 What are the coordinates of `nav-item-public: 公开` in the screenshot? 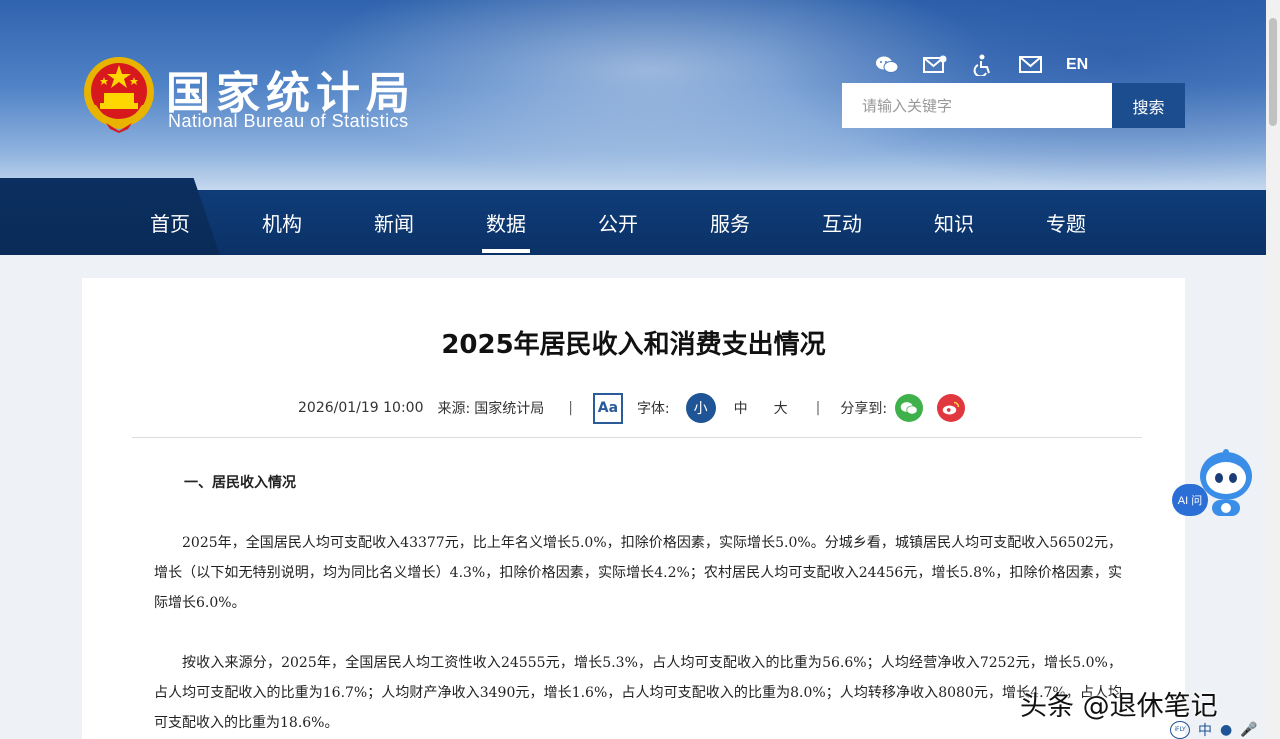 It's located at (618, 222).